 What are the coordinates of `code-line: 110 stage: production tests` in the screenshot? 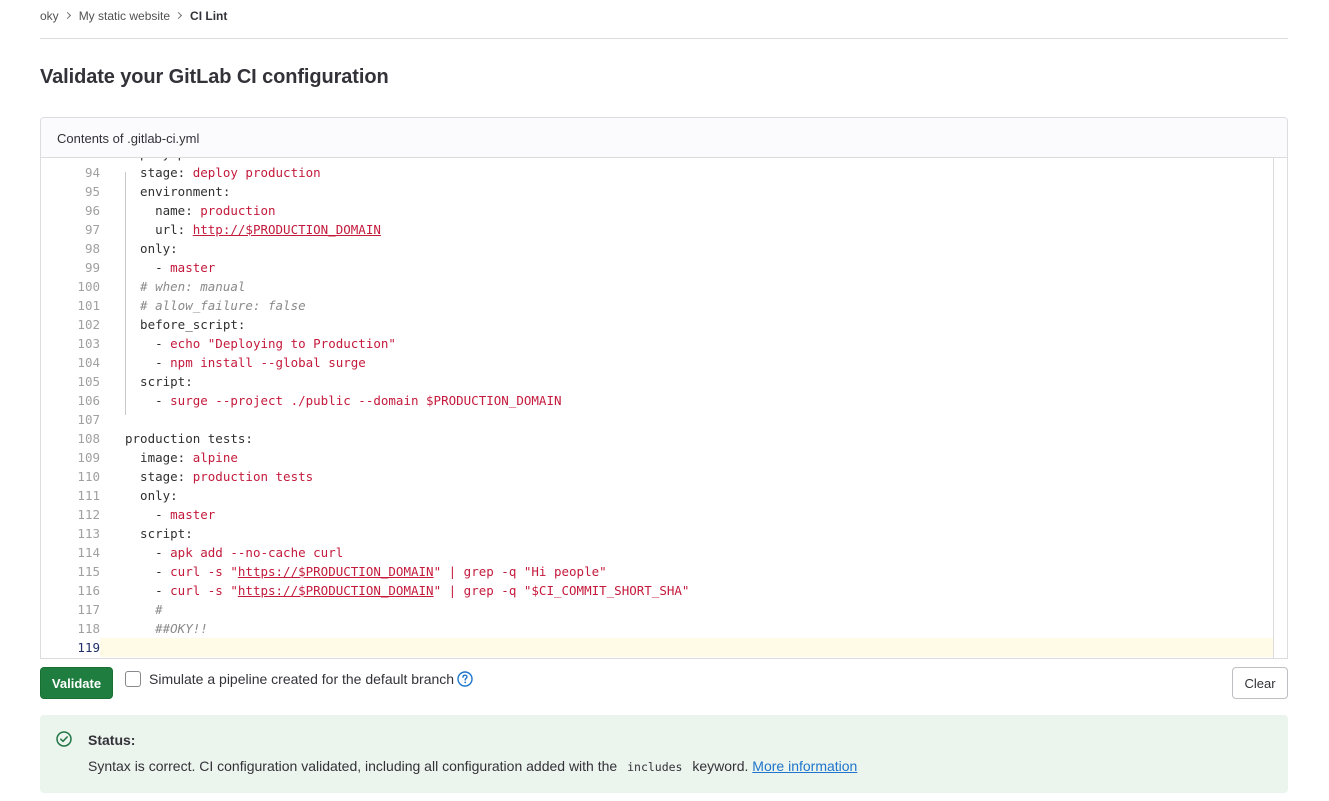 It's located at (657, 476).